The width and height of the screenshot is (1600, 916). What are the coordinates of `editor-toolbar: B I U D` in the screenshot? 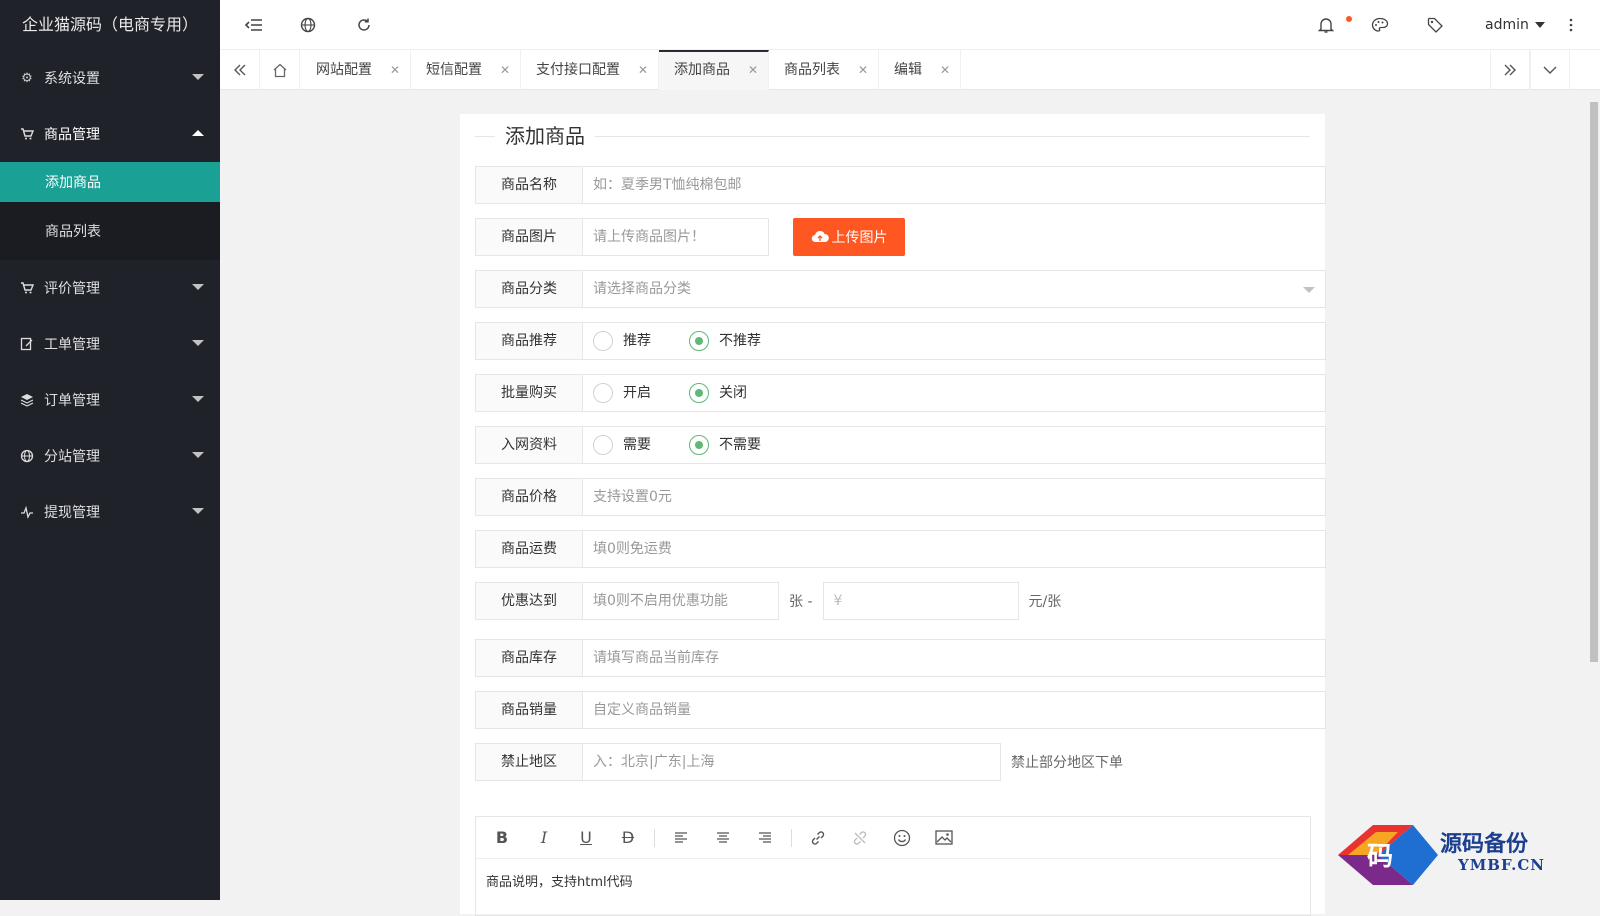 It's located at (893, 838).